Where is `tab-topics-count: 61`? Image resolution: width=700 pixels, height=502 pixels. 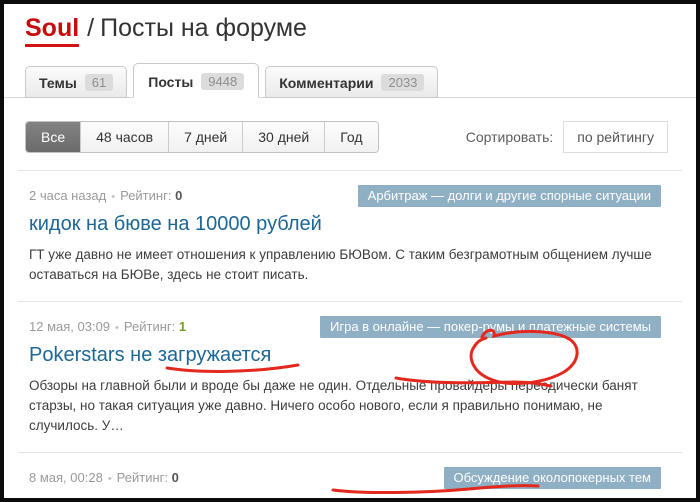 tab-topics-count: 61 is located at coordinates (99, 82).